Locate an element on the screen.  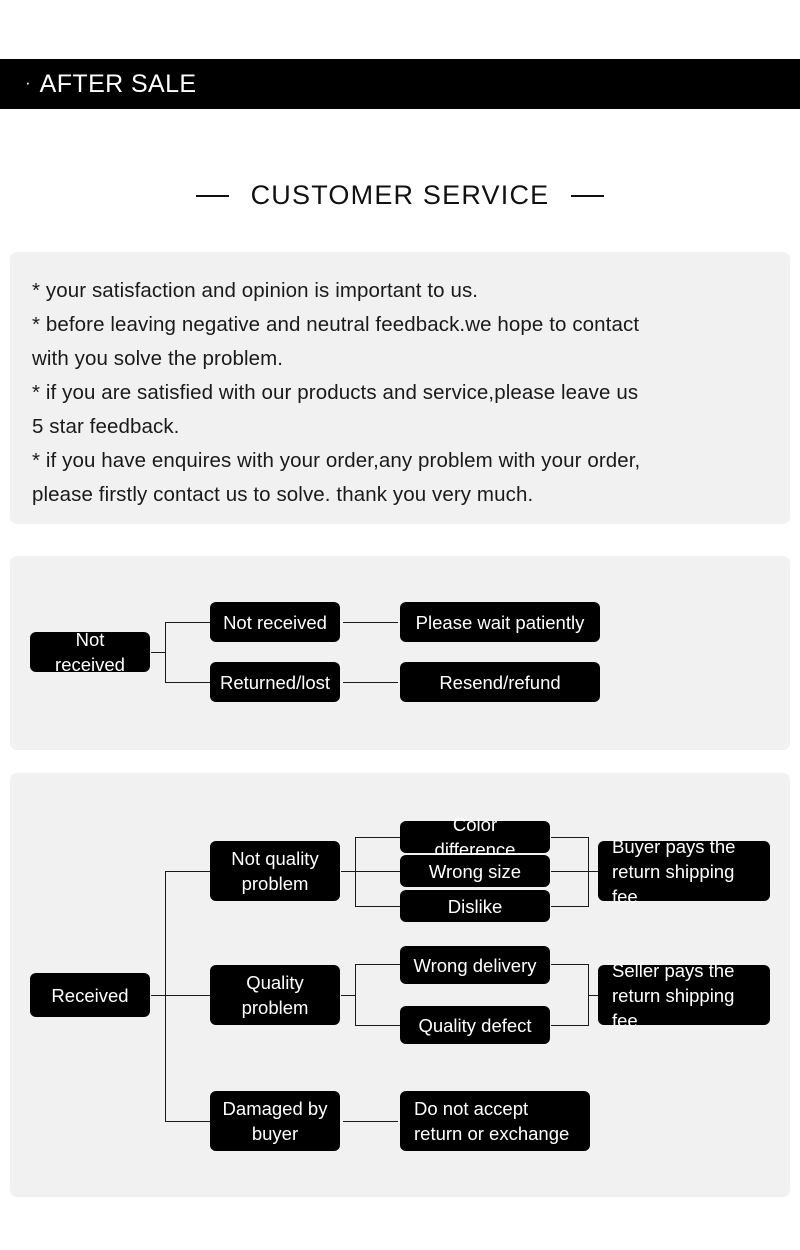
section-title-row: CUSTOMER SERVICE is located at coordinates (400, 195).